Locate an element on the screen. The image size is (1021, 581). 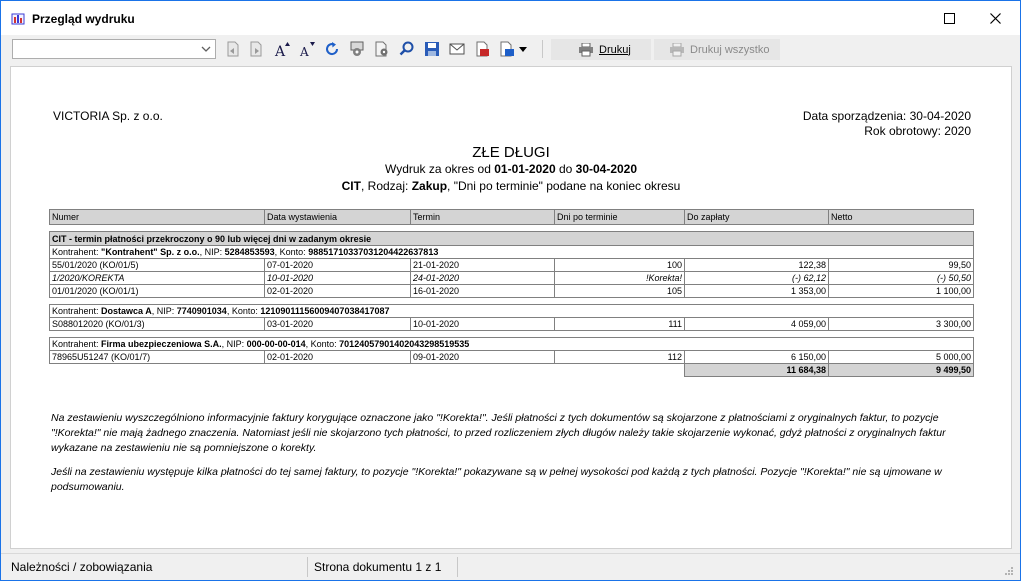
column-header: Numer is located at coordinates (157, 217).